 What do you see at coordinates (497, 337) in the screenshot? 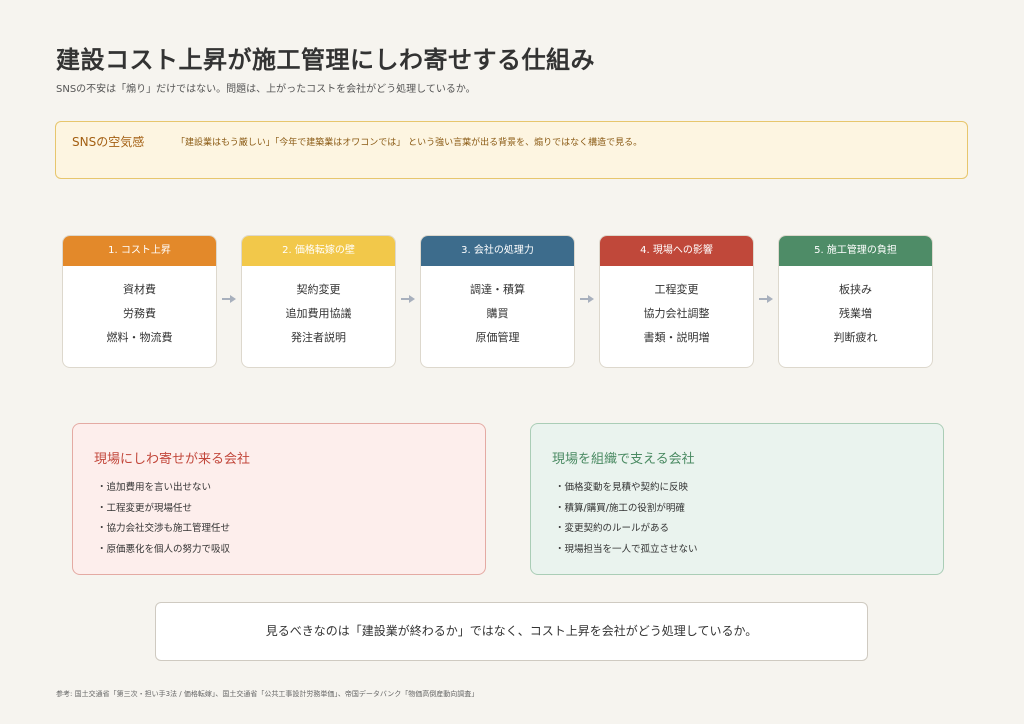
I see `flow-step-item: 原価管理` at bounding box center [497, 337].